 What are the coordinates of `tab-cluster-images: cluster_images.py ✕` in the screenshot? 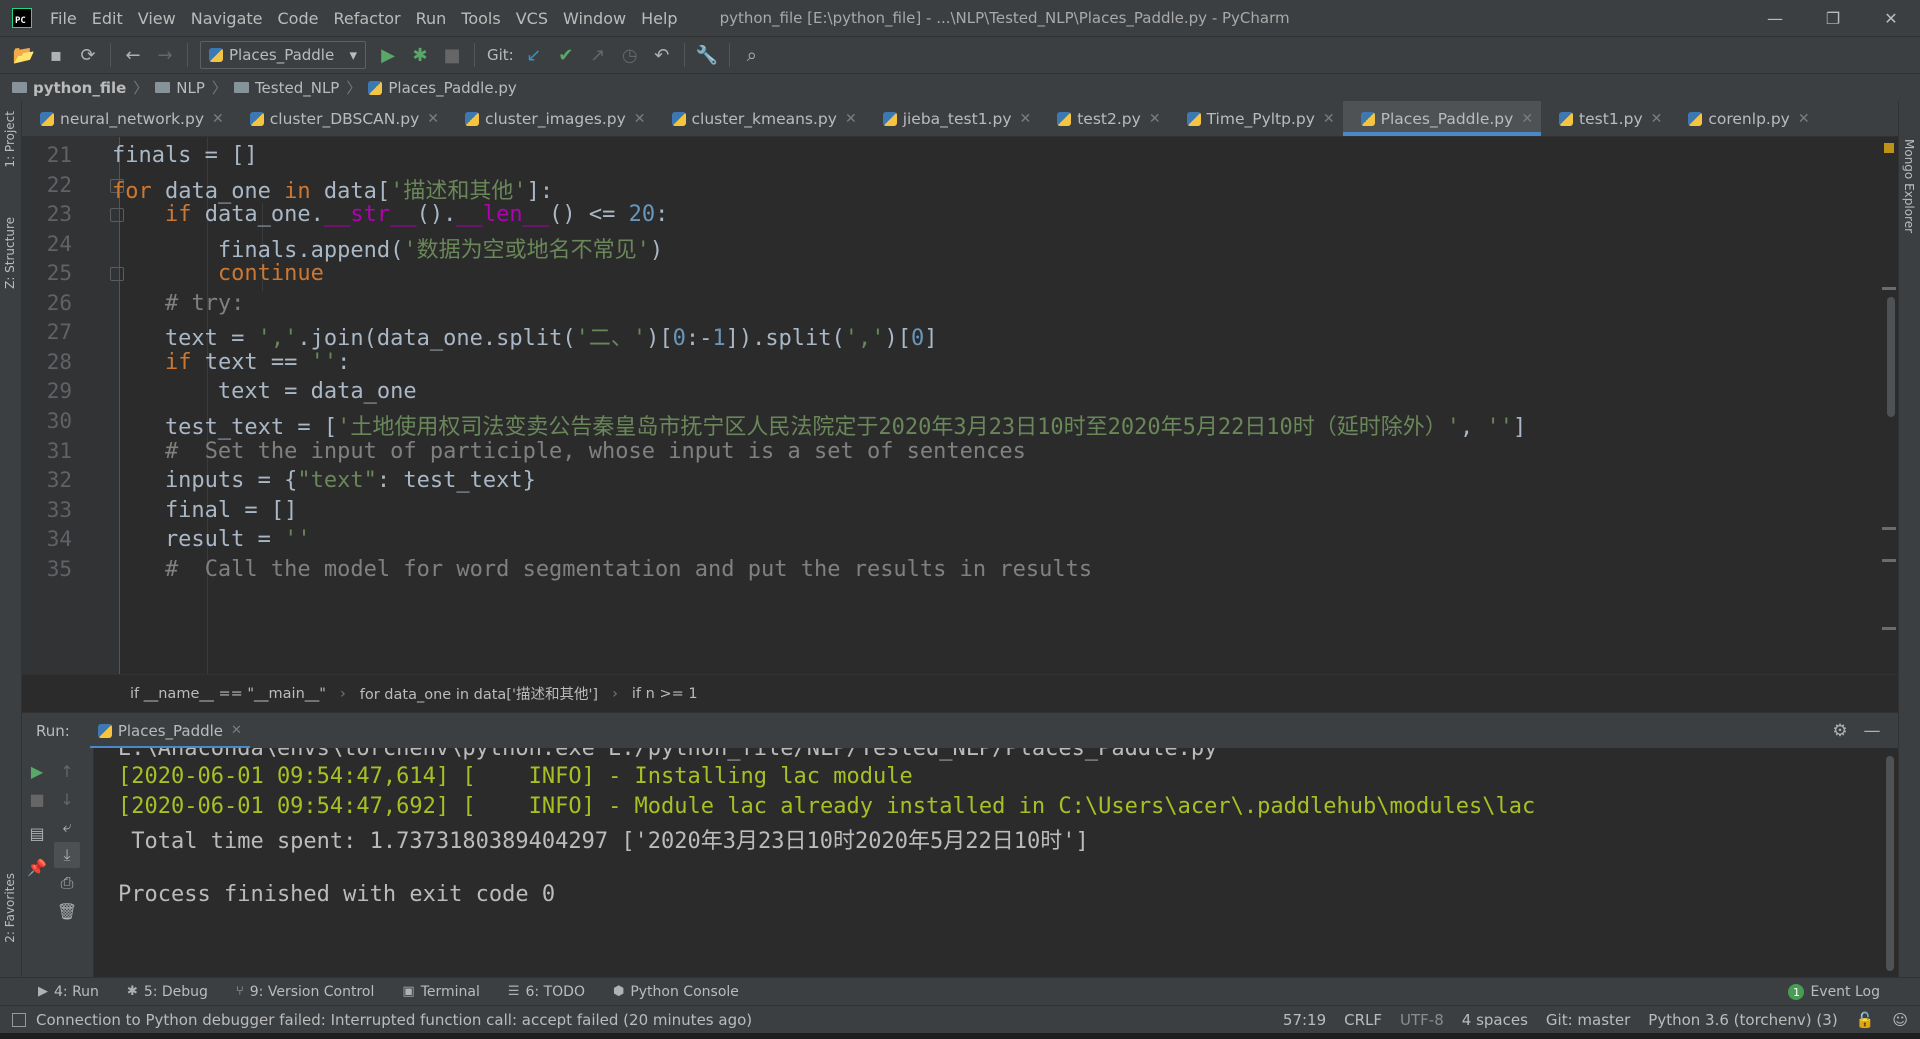 It's located at (550, 118).